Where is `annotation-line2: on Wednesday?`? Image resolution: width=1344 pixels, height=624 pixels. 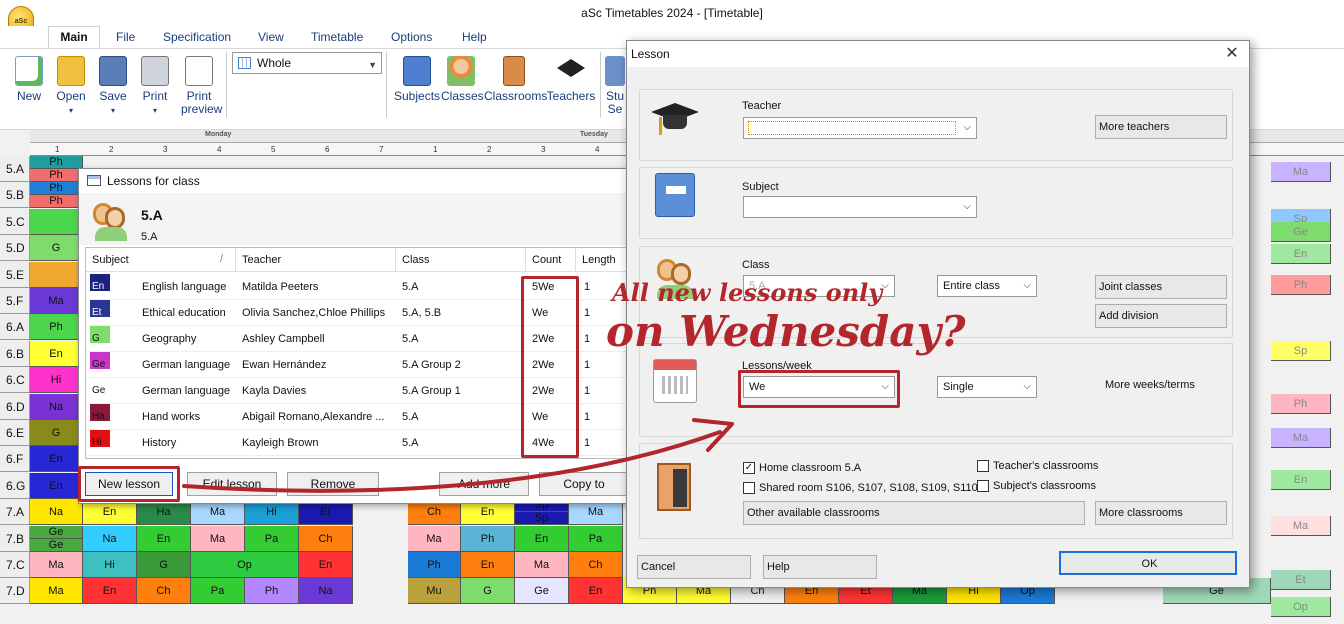
annotation-line2: on Wednesday? is located at coordinates (786, 331).